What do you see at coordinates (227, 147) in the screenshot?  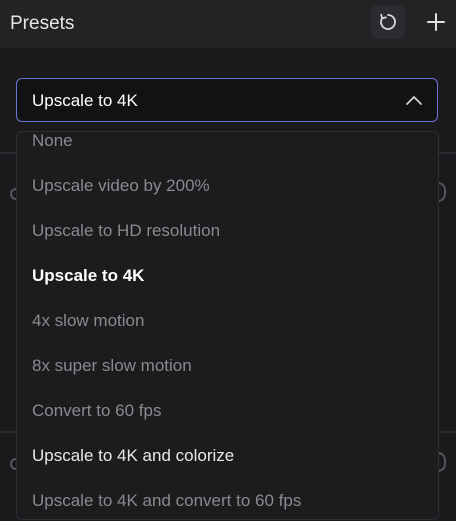 I see `option-none: None` at bounding box center [227, 147].